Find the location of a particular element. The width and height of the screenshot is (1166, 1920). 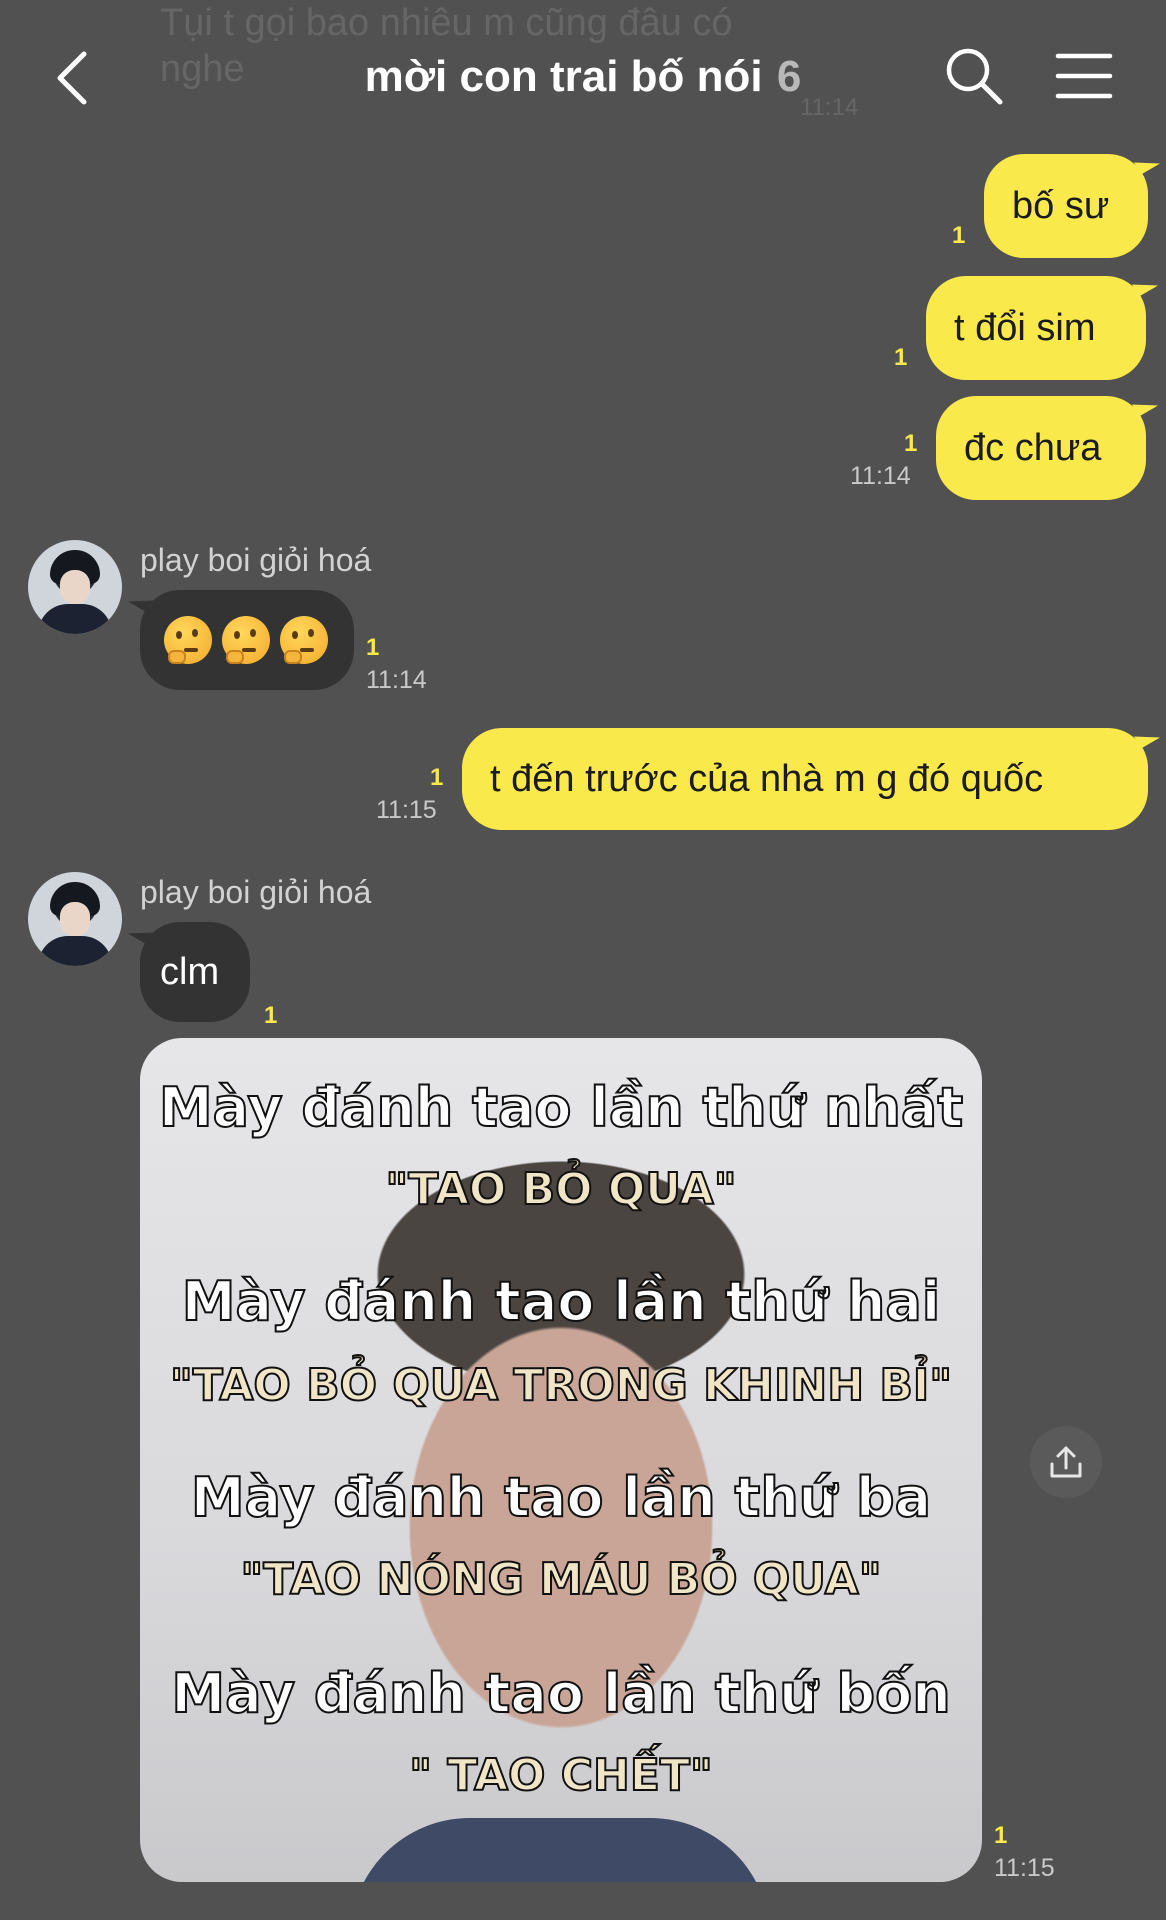

message-bubble: đc chưa is located at coordinates (1041, 448).